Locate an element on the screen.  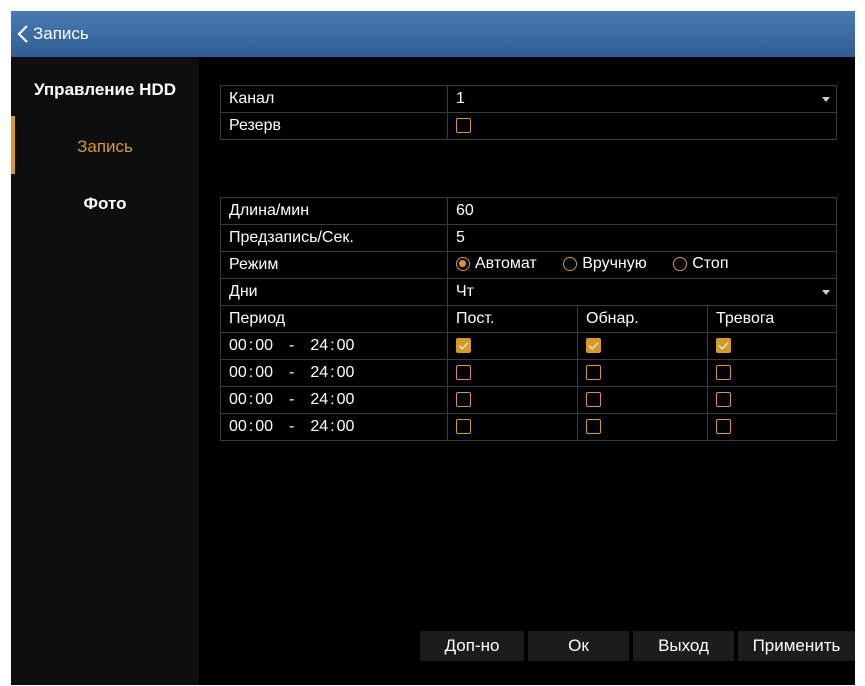
mode-radio-auto: Автомат is located at coordinates (496, 264).